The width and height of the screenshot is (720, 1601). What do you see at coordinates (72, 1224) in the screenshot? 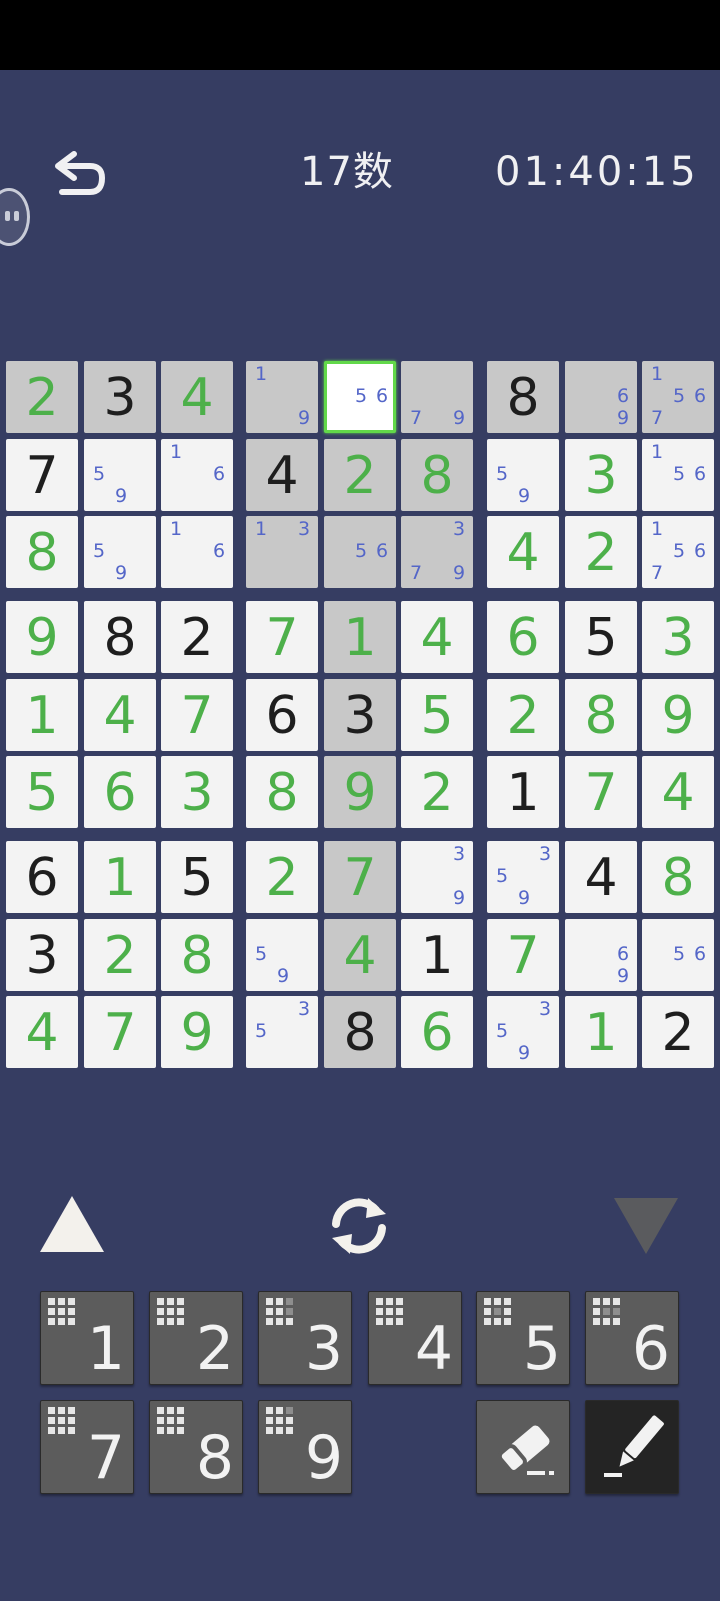
I see `triangle-up-icon` at bounding box center [72, 1224].